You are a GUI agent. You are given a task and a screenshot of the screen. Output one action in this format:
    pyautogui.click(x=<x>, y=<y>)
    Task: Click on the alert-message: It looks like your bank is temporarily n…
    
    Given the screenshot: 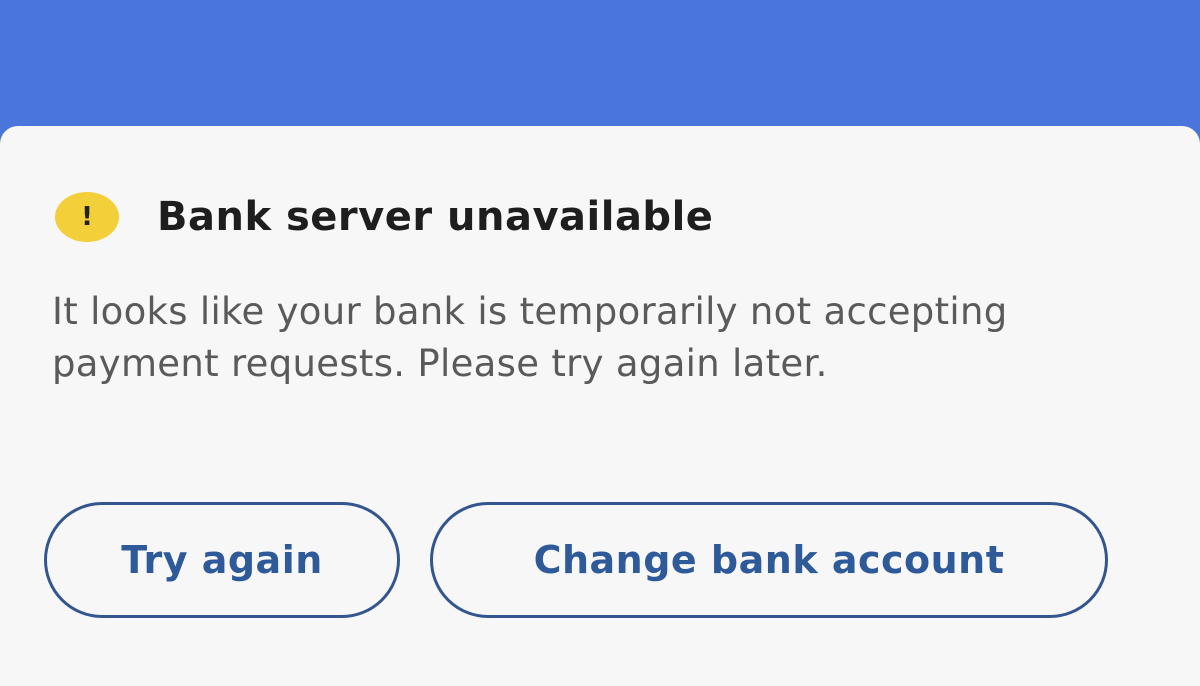 What is the action you would take?
    pyautogui.click(x=530, y=337)
    